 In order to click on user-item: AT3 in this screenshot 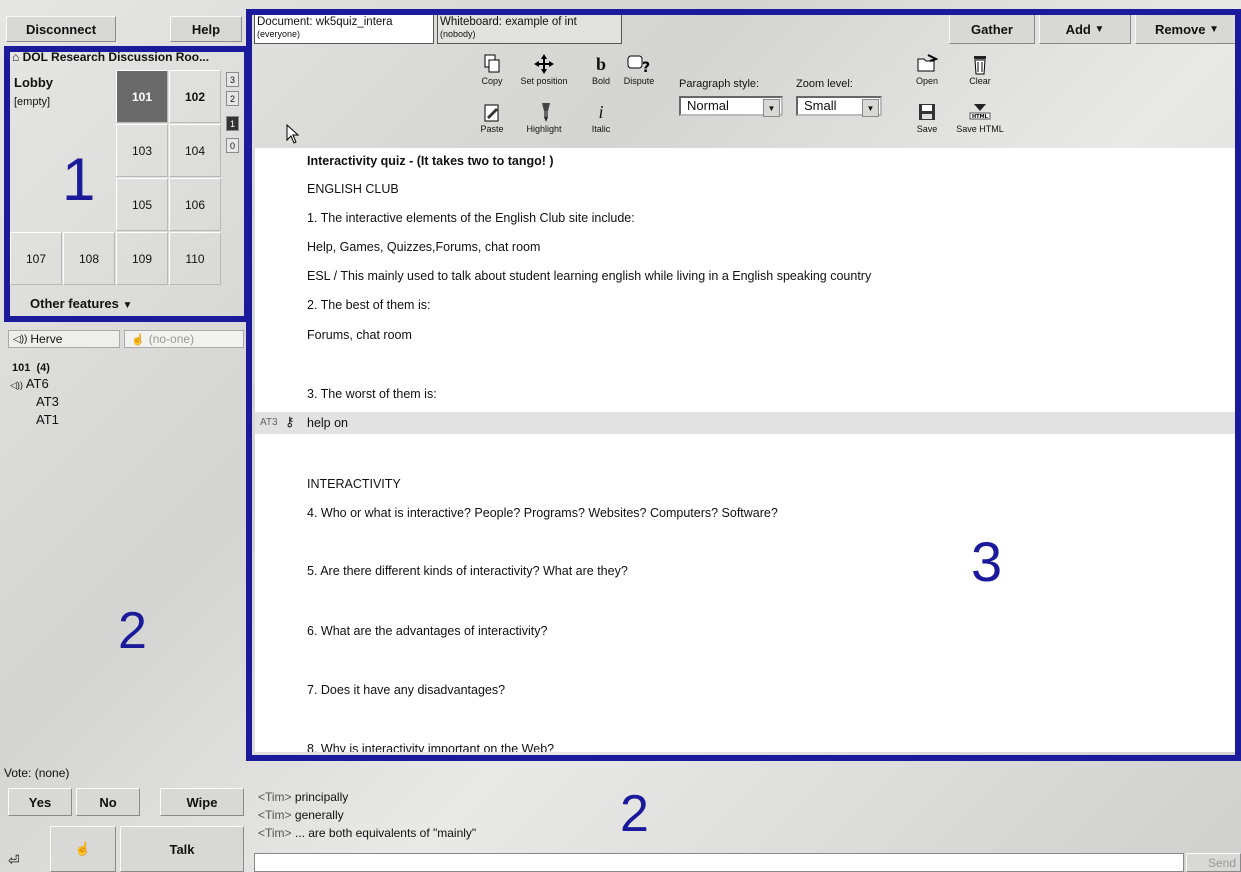, I will do `click(34, 403)`.